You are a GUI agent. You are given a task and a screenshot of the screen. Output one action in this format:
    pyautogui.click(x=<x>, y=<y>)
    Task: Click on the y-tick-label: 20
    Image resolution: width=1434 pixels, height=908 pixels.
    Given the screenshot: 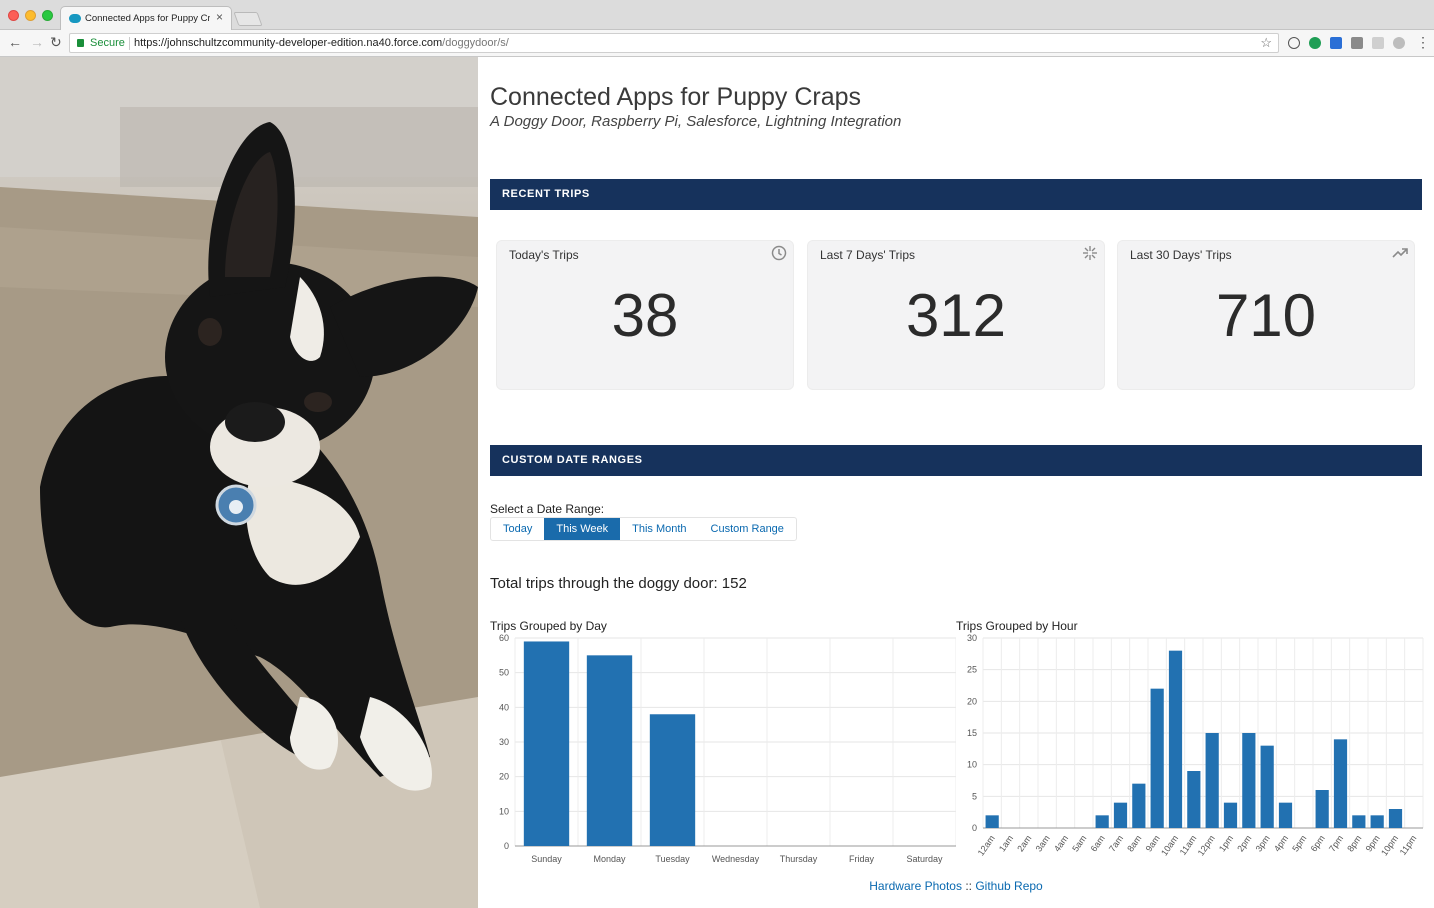 What is the action you would take?
    pyautogui.click(x=972, y=701)
    